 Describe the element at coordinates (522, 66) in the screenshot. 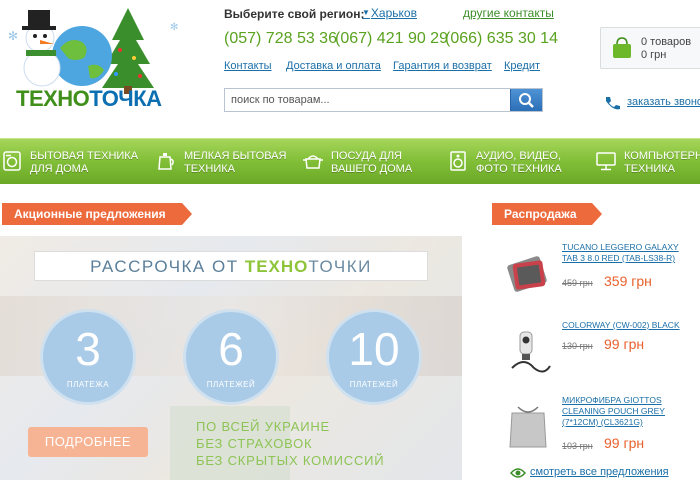

I see `credit-link: Кредит` at that location.